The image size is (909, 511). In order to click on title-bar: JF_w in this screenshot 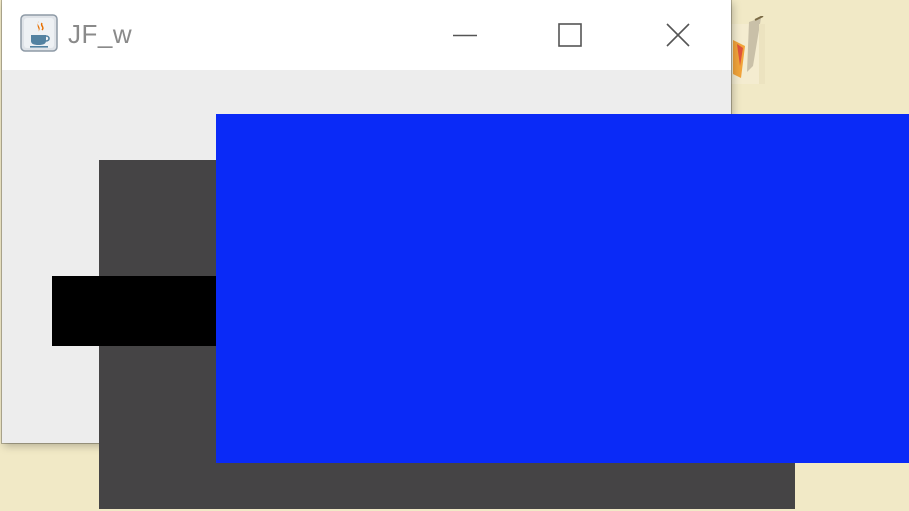, I will do `click(366, 35)`.